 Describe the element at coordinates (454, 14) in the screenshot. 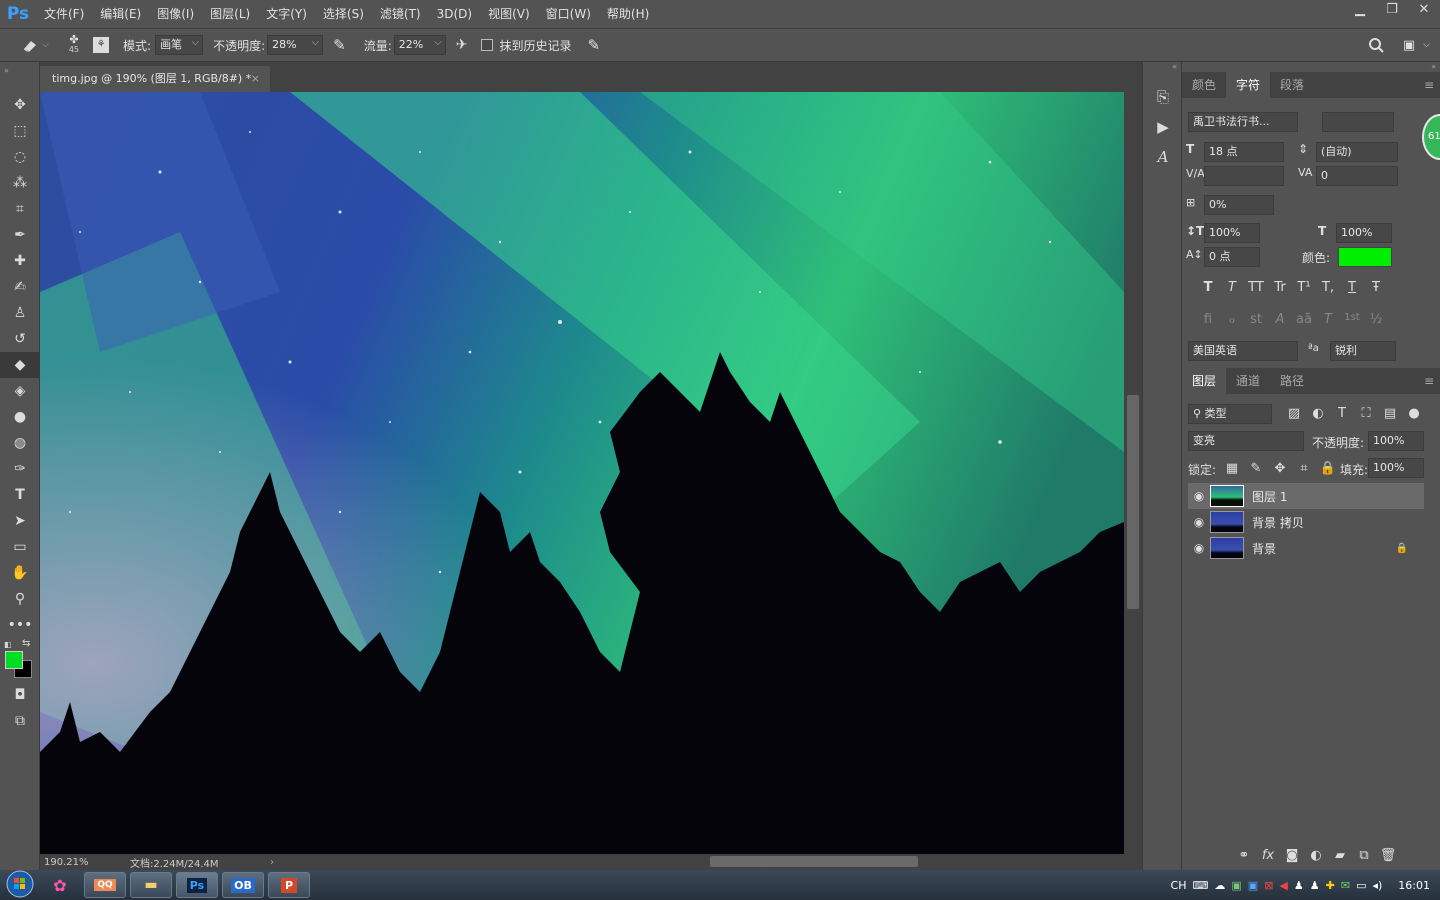

I see `menu-3d: 3D(D)` at that location.